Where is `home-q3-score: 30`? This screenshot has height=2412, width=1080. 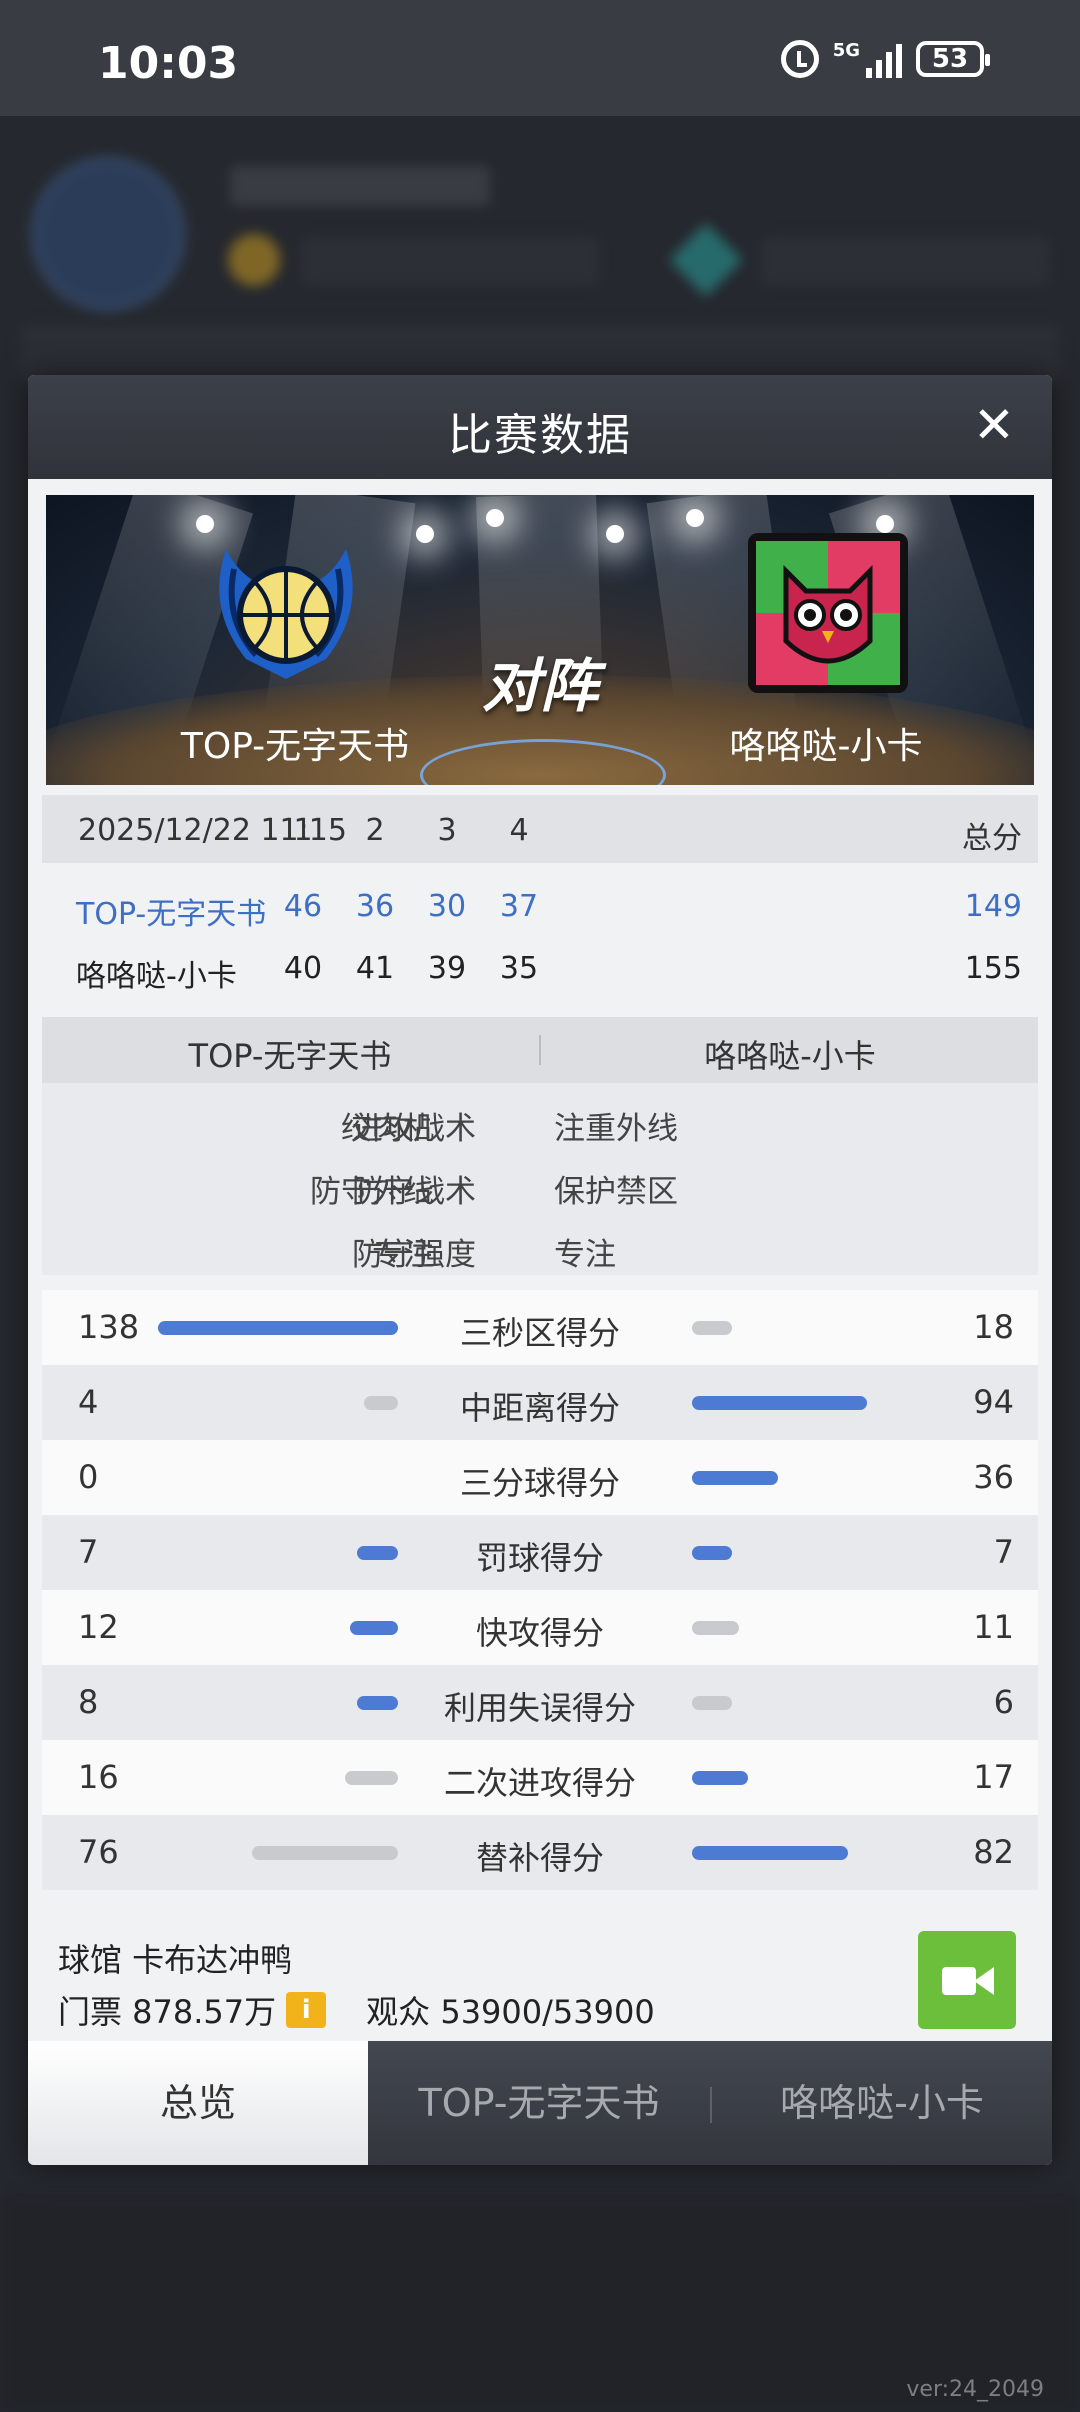
home-q3-score: 30 is located at coordinates (447, 906).